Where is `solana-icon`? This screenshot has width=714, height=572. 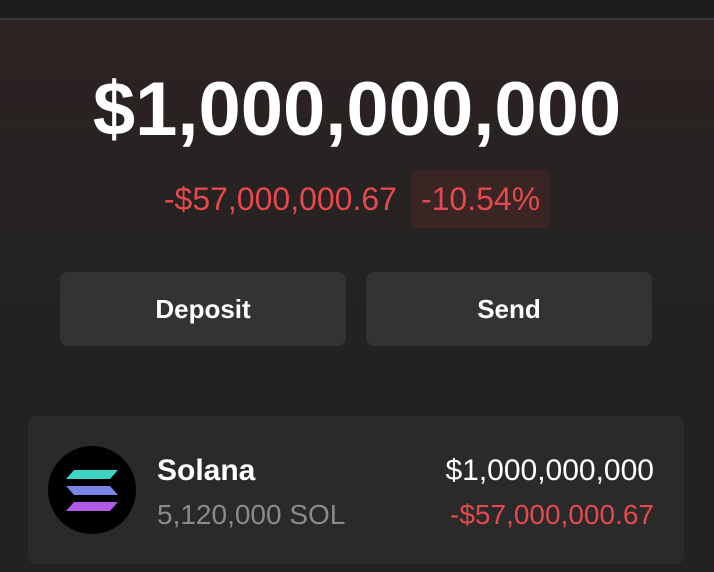 solana-icon is located at coordinates (92, 490).